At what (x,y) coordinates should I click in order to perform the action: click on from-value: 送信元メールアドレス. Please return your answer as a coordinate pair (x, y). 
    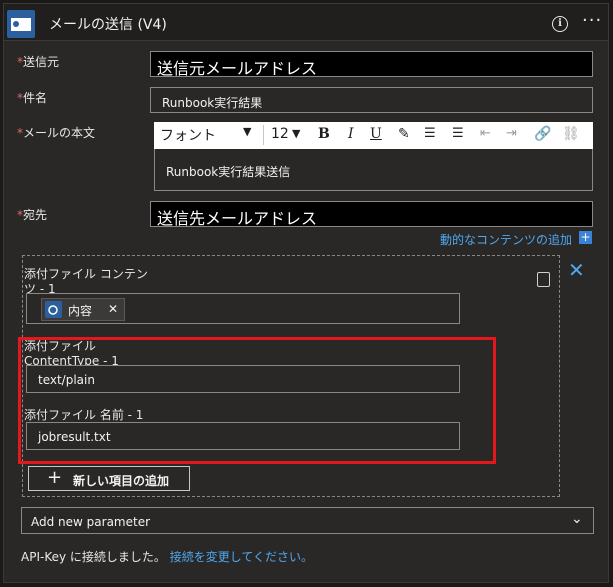
    Looking at the image, I should click on (237, 68).